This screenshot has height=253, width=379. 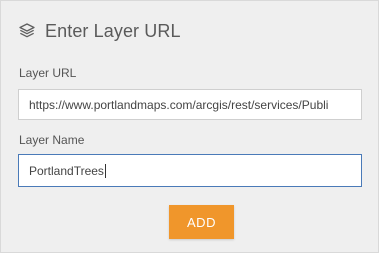 I want to click on layer-name-label: Layer Name, so click(x=52, y=140).